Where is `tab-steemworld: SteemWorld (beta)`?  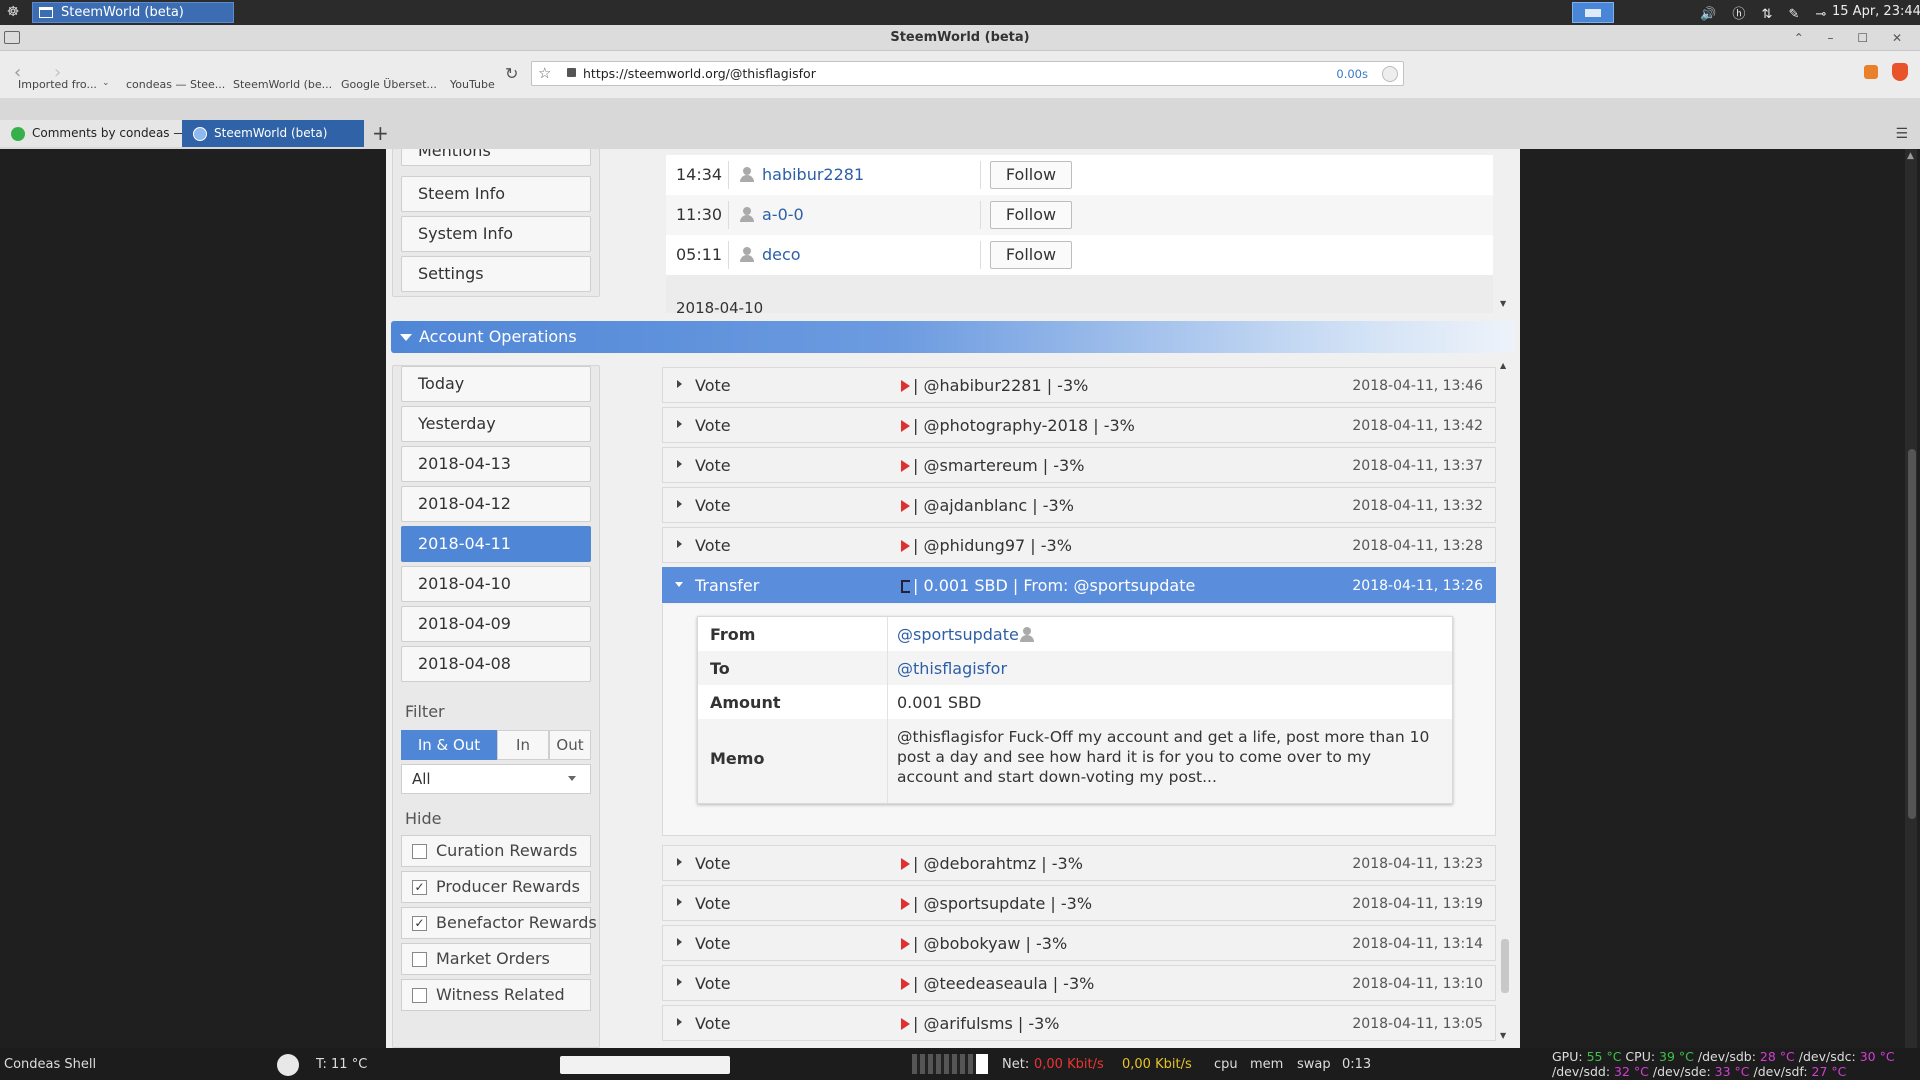
tab-steemworld: SteemWorld (beta) is located at coordinates (273, 133).